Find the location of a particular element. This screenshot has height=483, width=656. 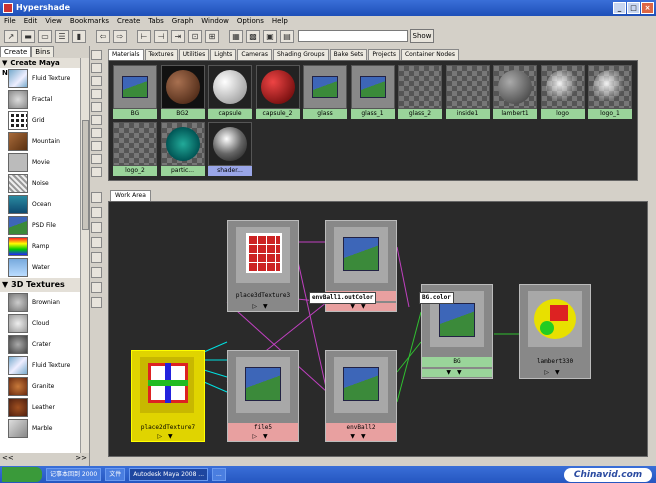

section-header: ▼ 3D Textures is located at coordinates (40, 285).